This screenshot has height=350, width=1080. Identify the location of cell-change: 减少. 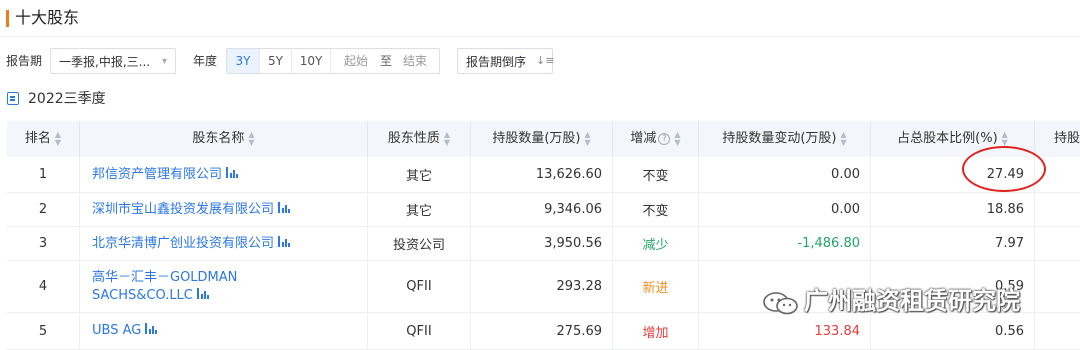
(656, 243).